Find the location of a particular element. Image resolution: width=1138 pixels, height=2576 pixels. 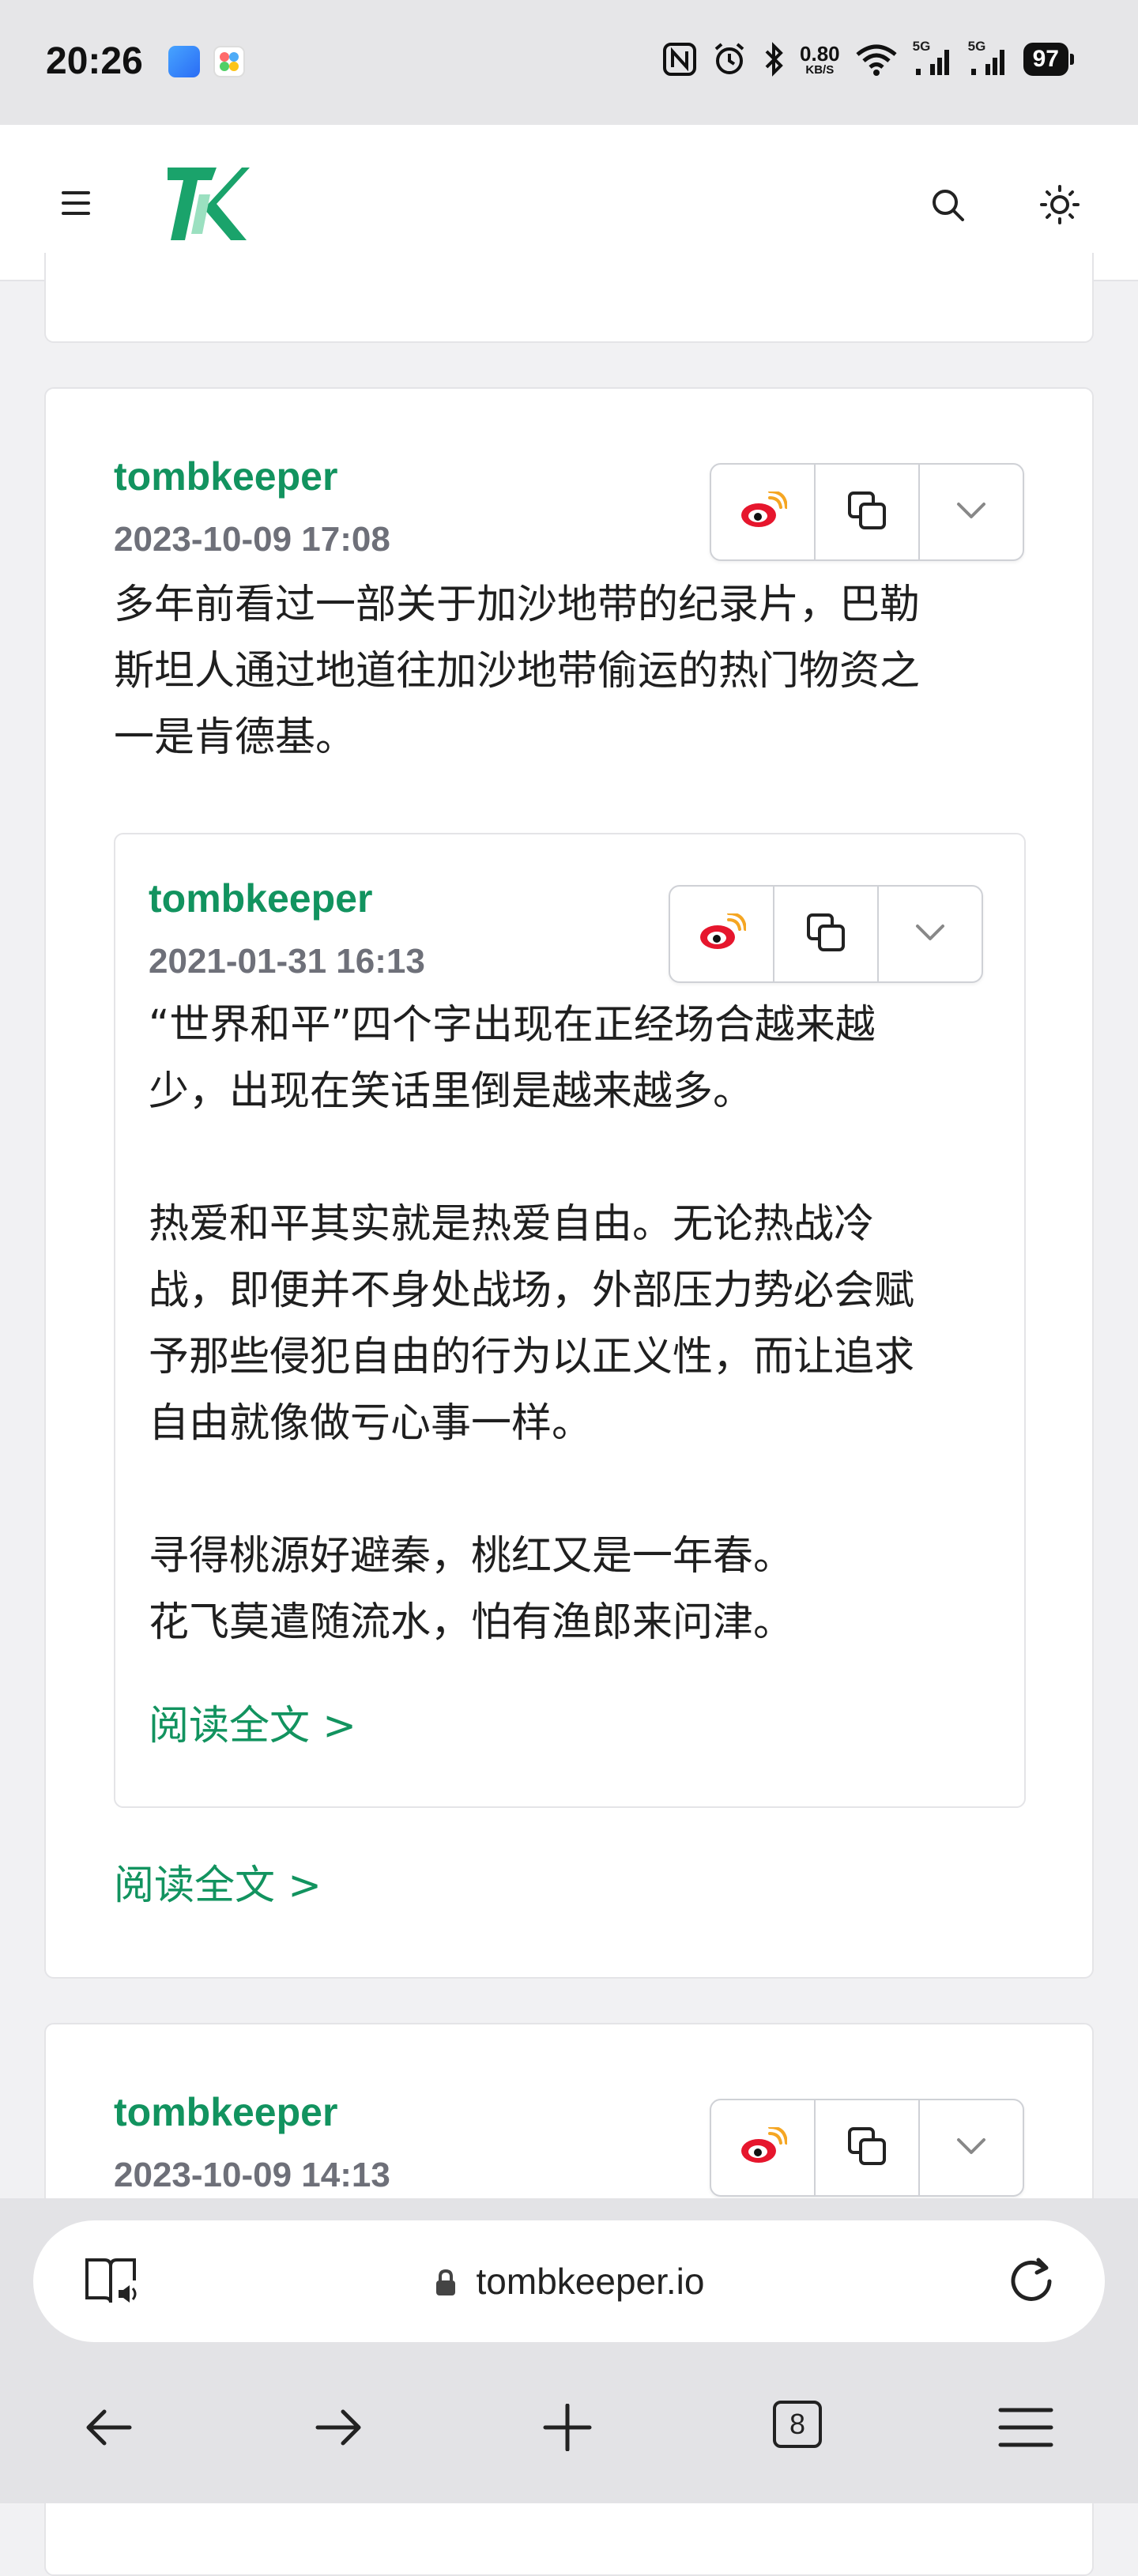

quoted-post-date: 2021-01-31 16:13 is located at coordinates (287, 961).